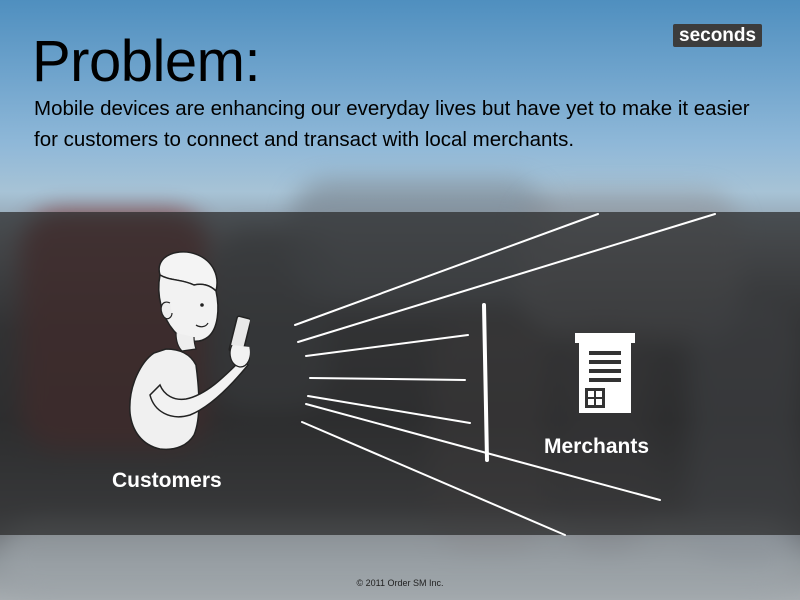  What do you see at coordinates (167, 480) in the screenshot?
I see `customers-label: Customers` at bounding box center [167, 480].